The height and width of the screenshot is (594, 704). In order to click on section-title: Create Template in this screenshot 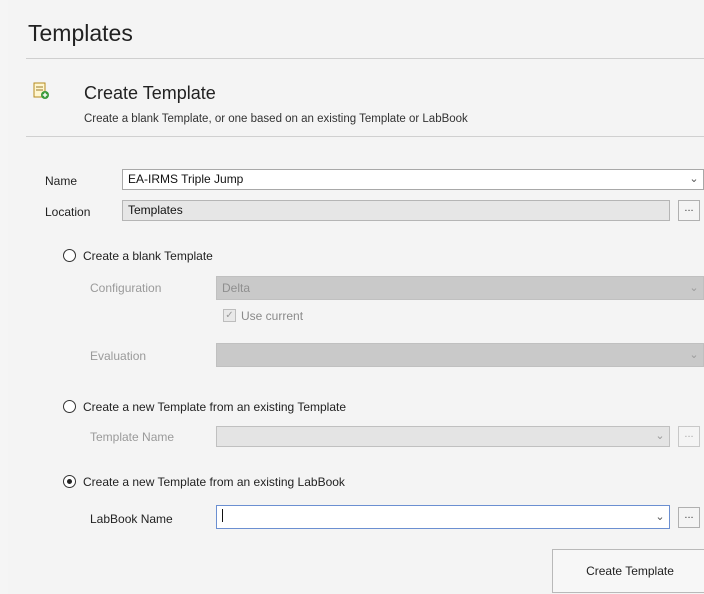, I will do `click(150, 93)`.